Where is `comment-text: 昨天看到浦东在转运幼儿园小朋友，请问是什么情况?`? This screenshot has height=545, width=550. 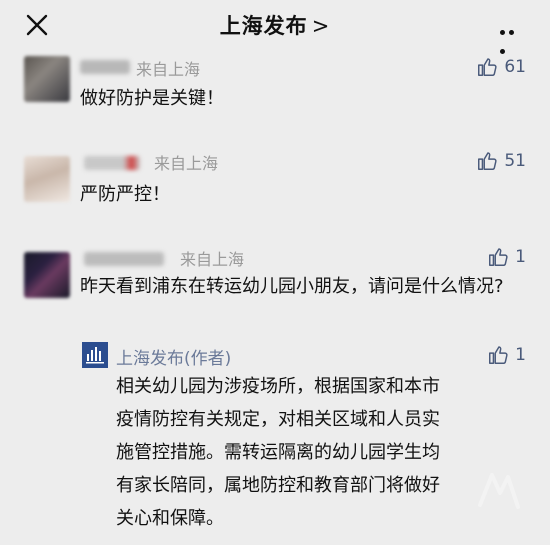
comment-text: 昨天看到浦东在转运幼儿园小朋友，请问是什么情况? is located at coordinates (292, 286).